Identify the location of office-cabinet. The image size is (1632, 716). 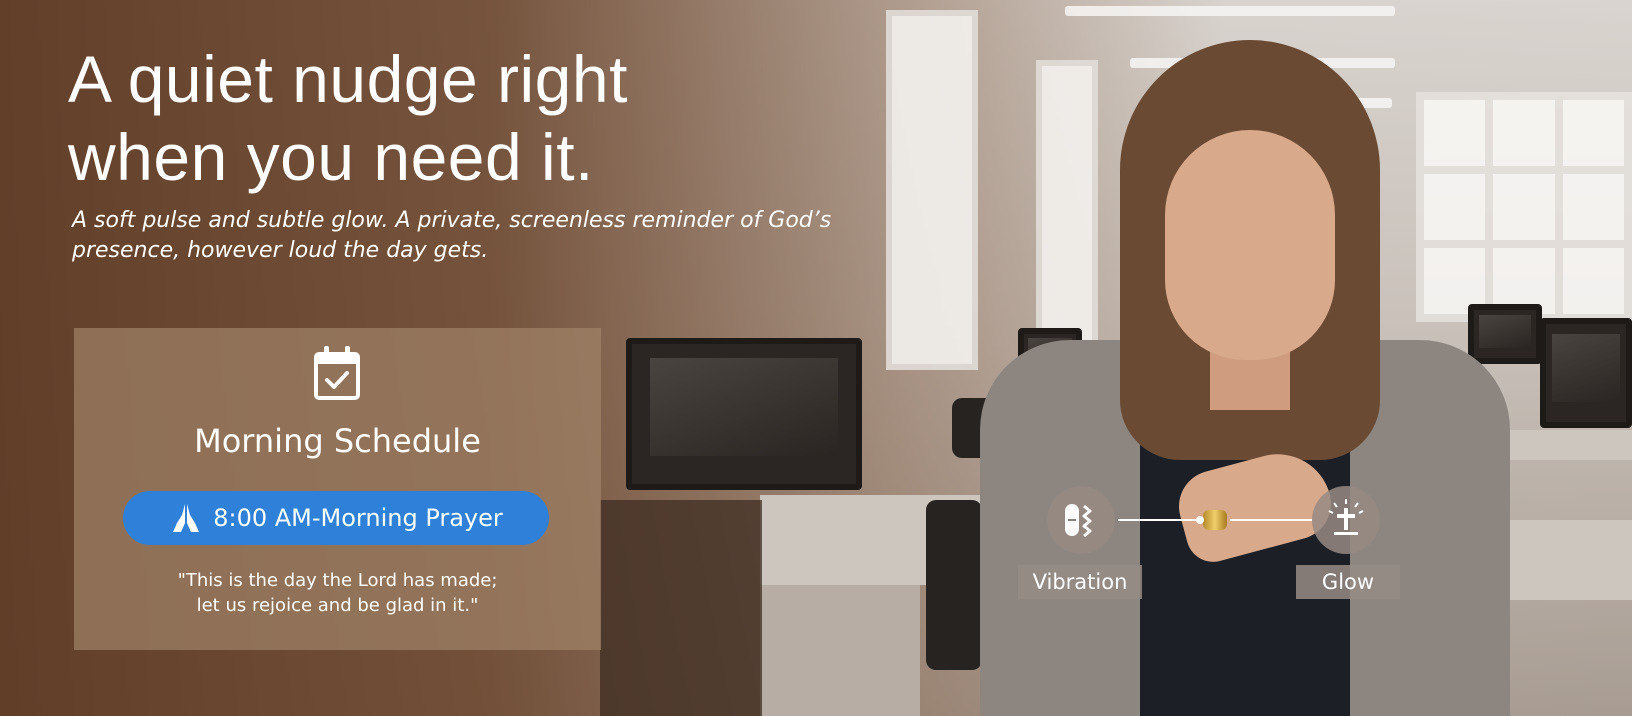
(681, 608).